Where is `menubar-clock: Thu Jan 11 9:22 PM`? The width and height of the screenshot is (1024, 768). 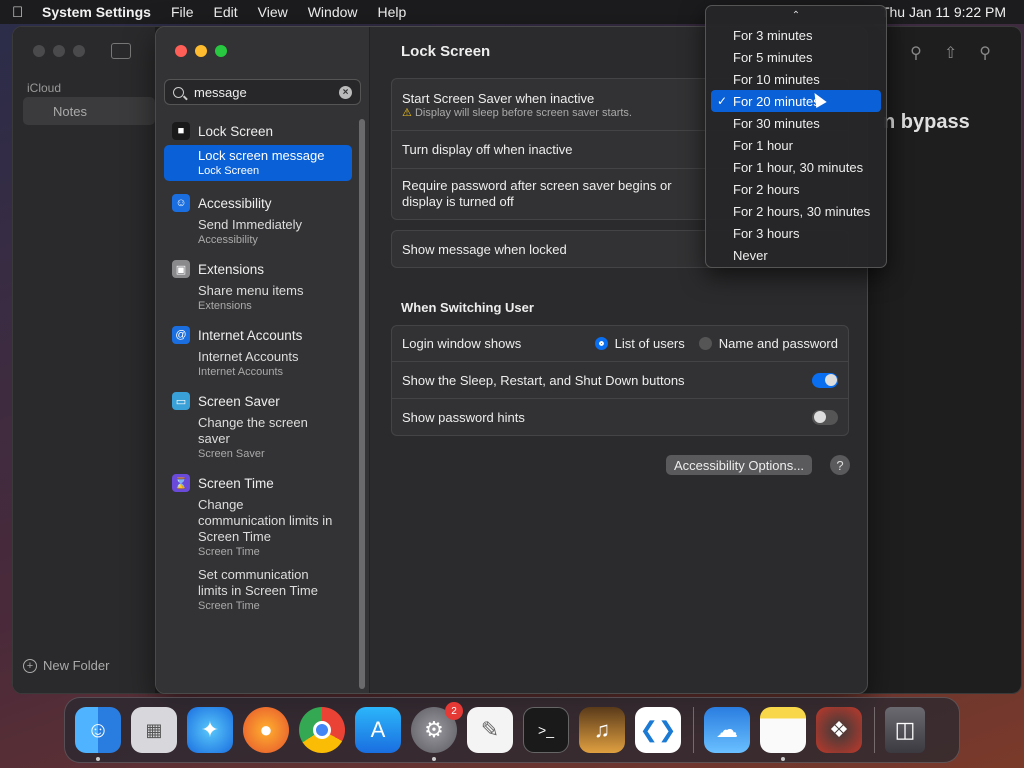 menubar-clock: Thu Jan 11 9:22 PM is located at coordinates (943, 12).